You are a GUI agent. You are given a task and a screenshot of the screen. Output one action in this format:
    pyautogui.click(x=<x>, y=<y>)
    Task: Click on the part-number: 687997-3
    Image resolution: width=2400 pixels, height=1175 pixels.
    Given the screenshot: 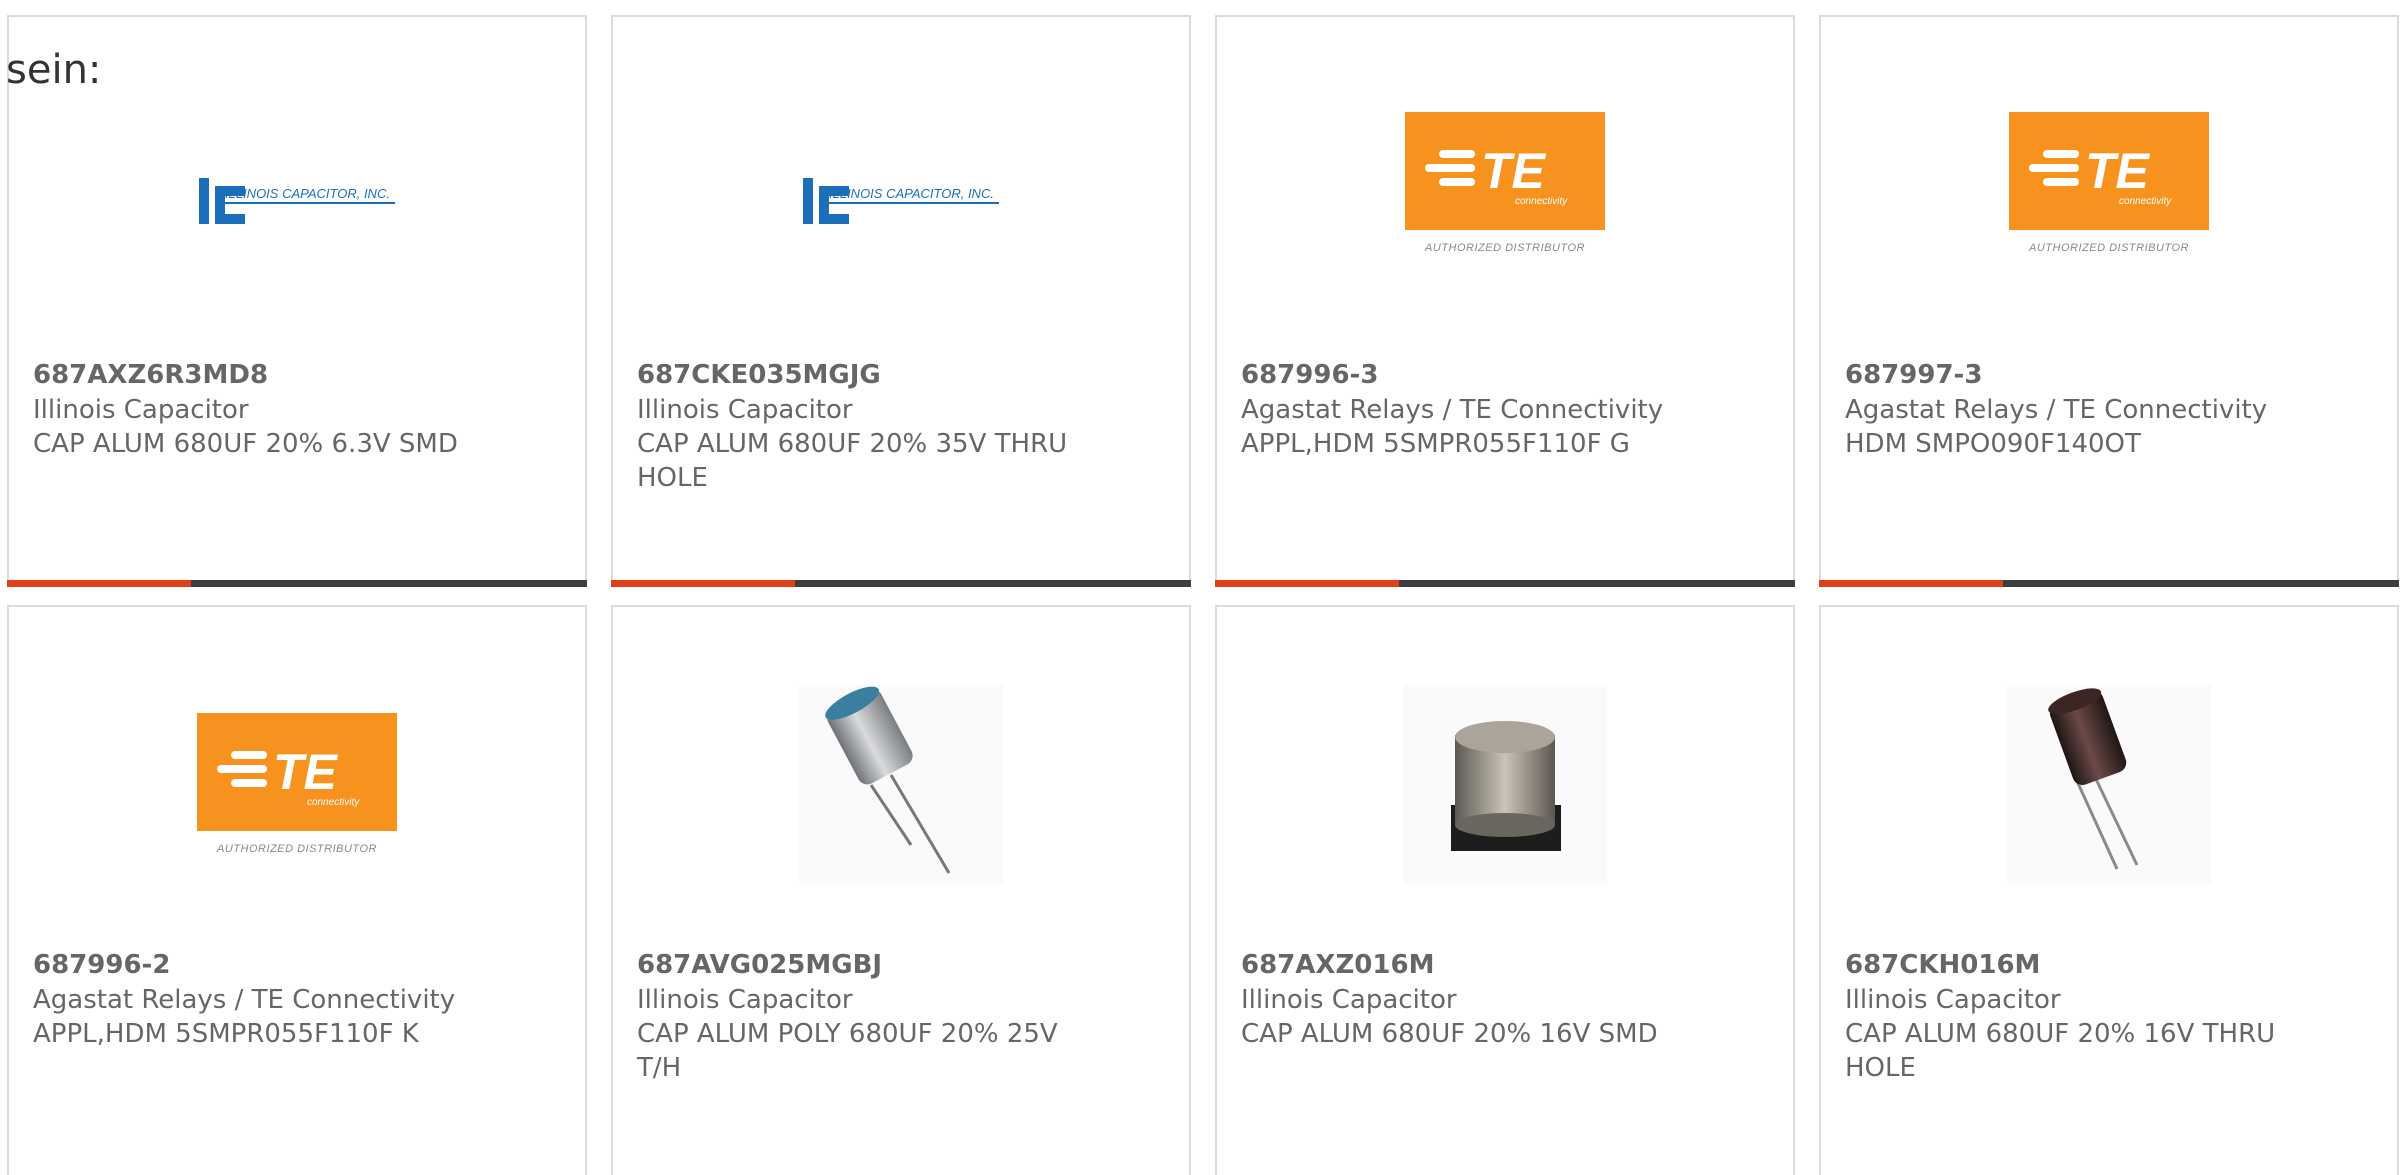 What is the action you would take?
    pyautogui.click(x=1913, y=375)
    